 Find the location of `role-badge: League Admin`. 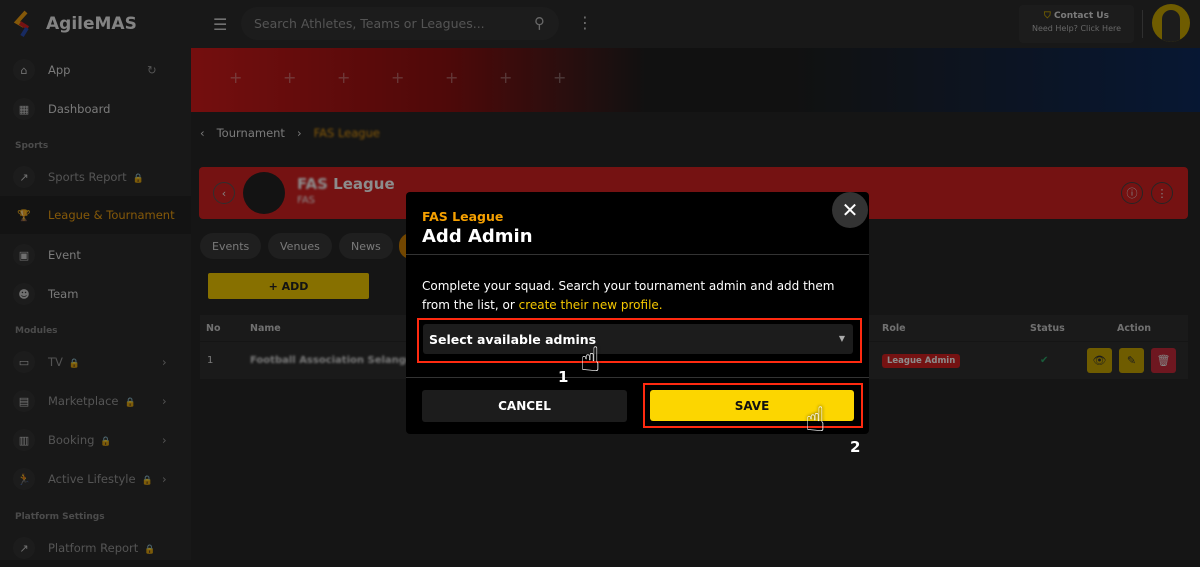

role-badge: League Admin is located at coordinates (921, 360).